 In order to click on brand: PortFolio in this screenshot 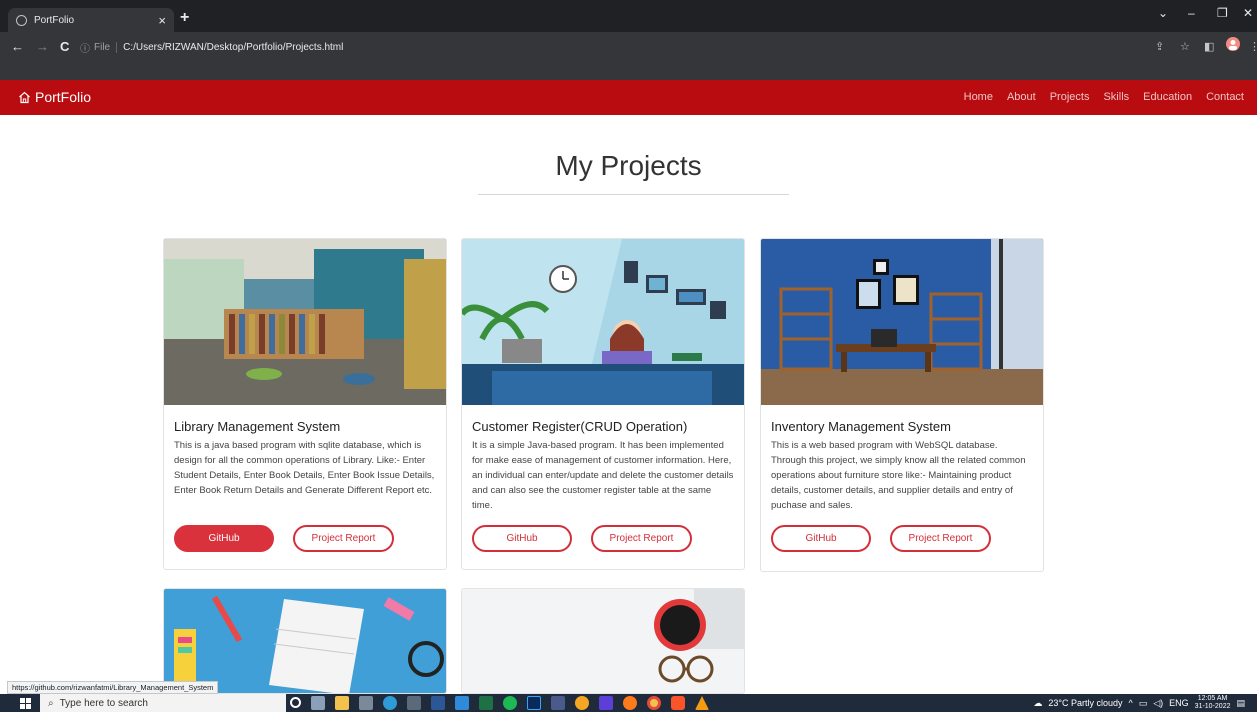, I will do `click(54, 97)`.